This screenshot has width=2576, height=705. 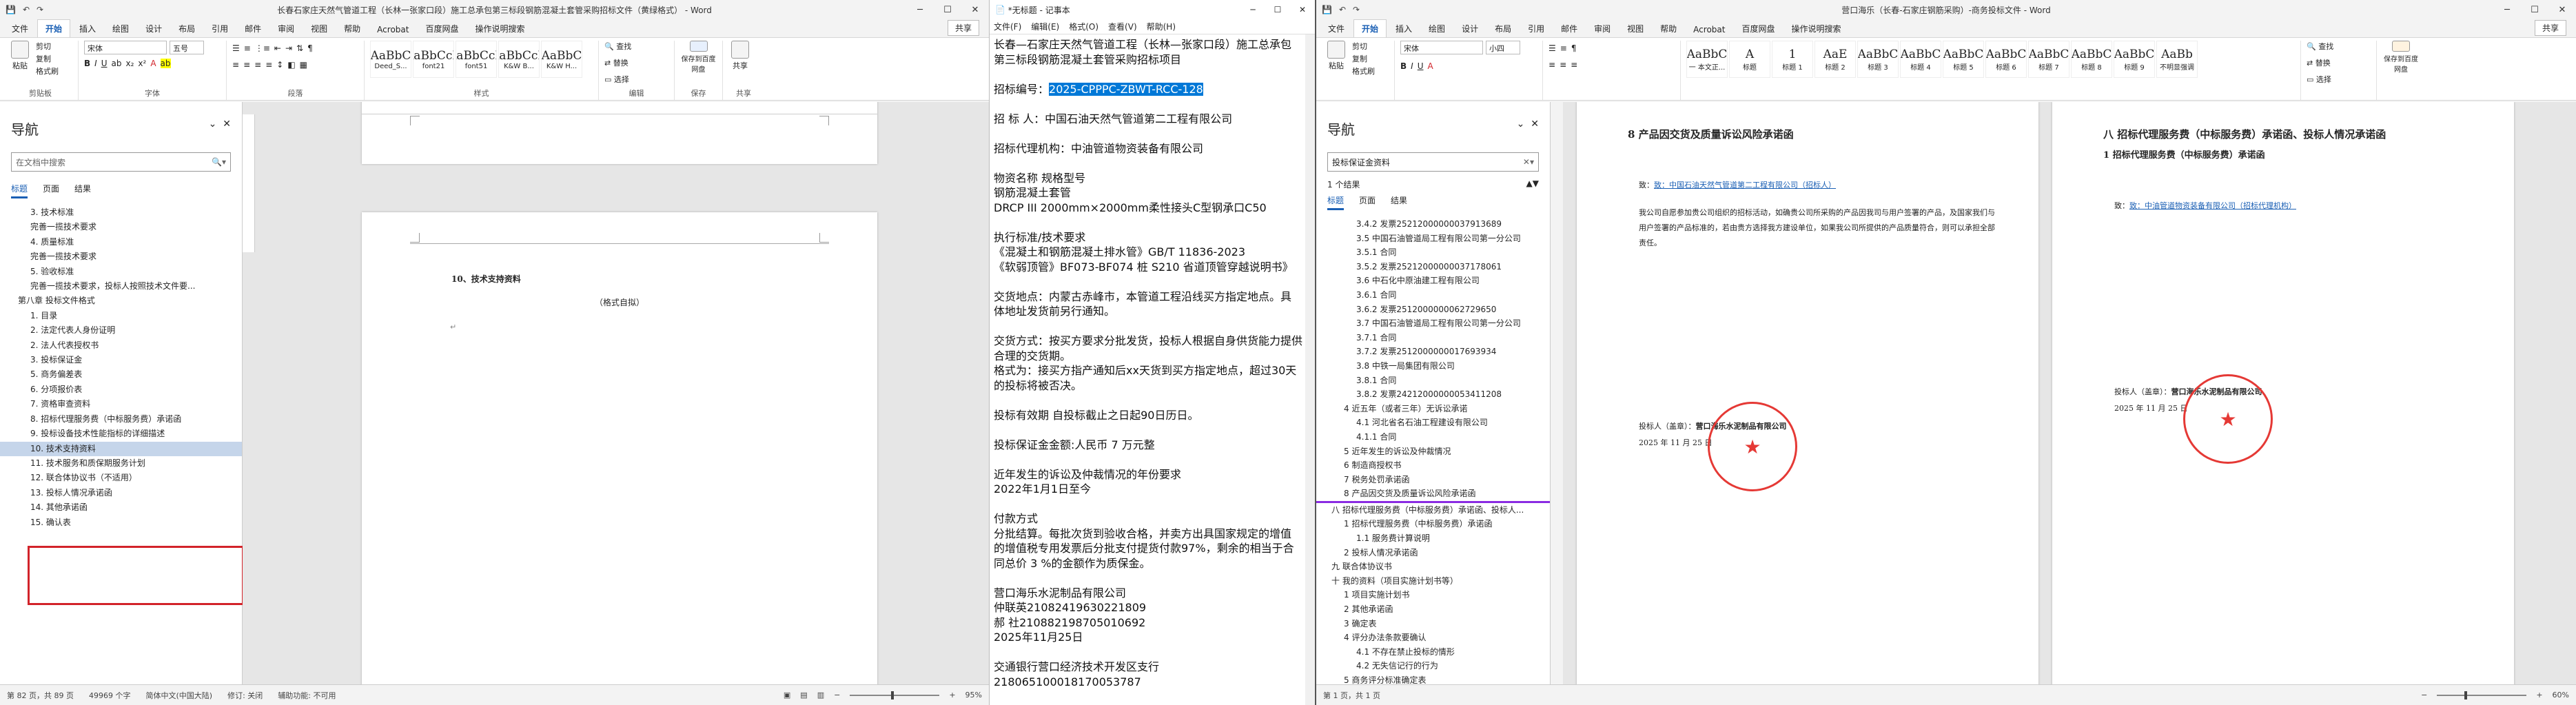 What do you see at coordinates (1569, 28) in the screenshot?
I see `tab-mailings: 邮件` at bounding box center [1569, 28].